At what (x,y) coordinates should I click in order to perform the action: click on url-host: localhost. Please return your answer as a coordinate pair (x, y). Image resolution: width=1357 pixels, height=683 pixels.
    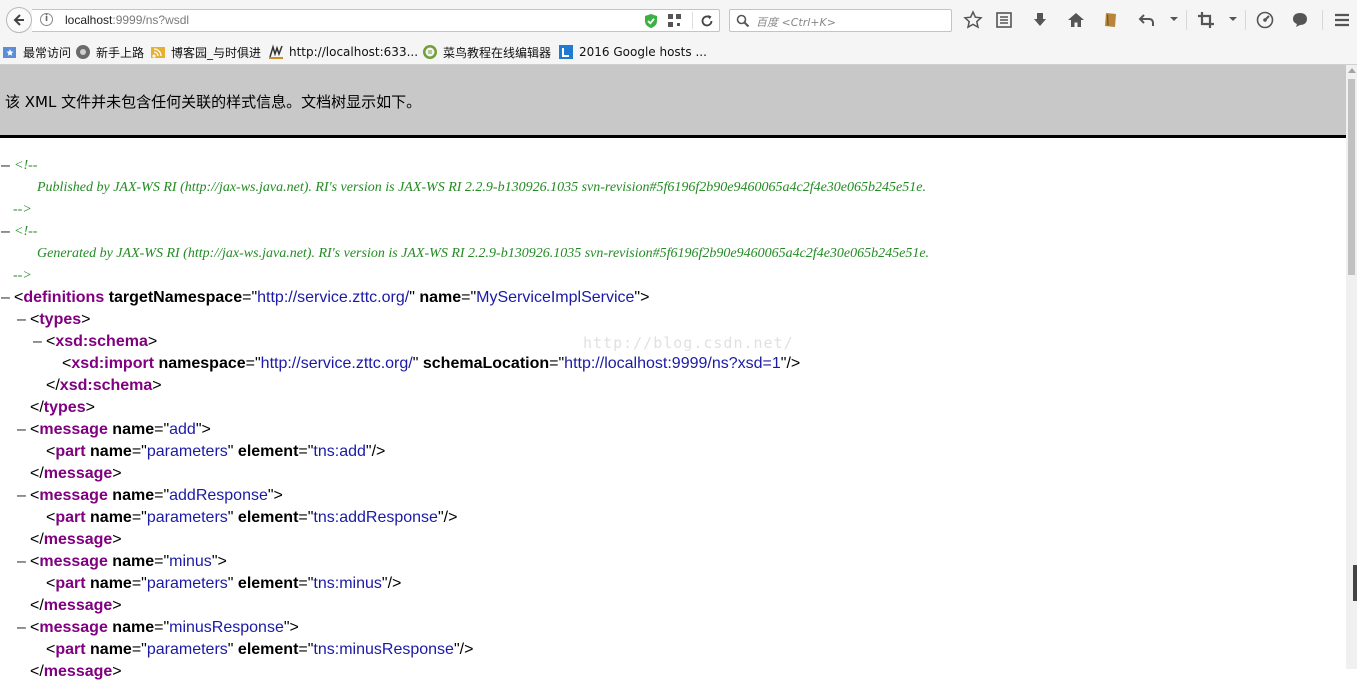
    Looking at the image, I should click on (89, 20).